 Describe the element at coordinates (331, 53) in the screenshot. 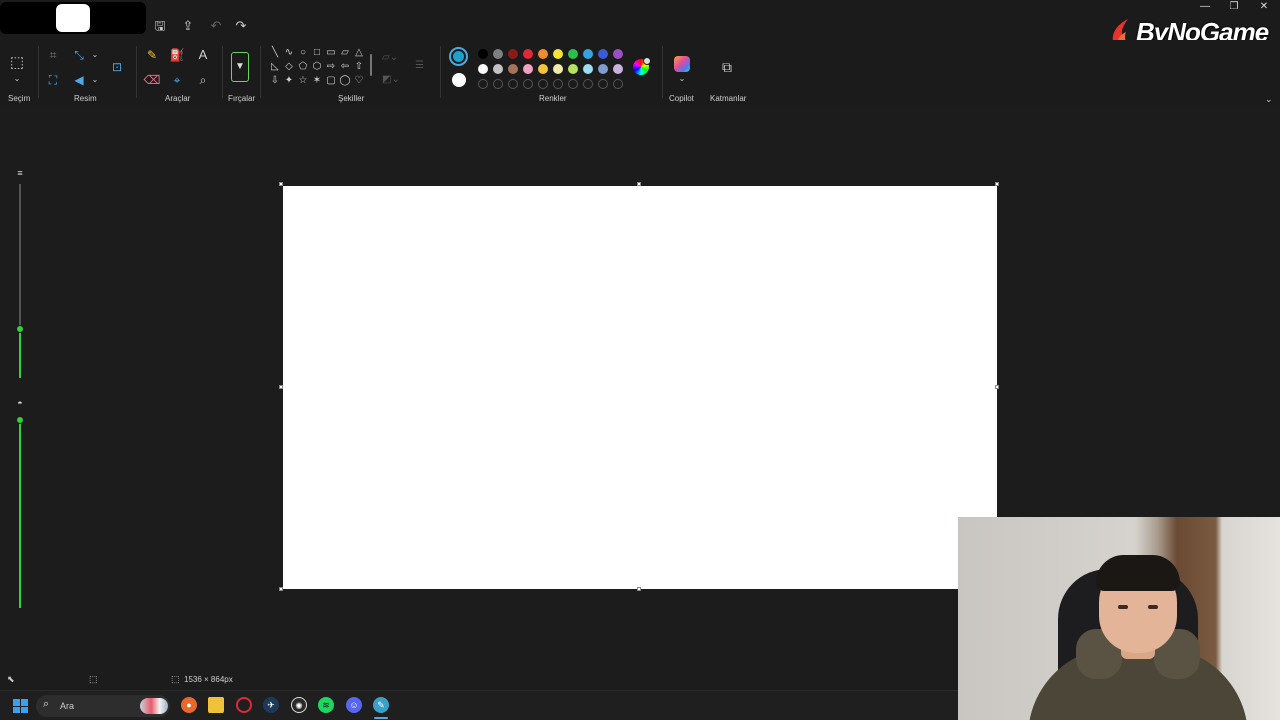

I see `shape-option: ▭` at that location.